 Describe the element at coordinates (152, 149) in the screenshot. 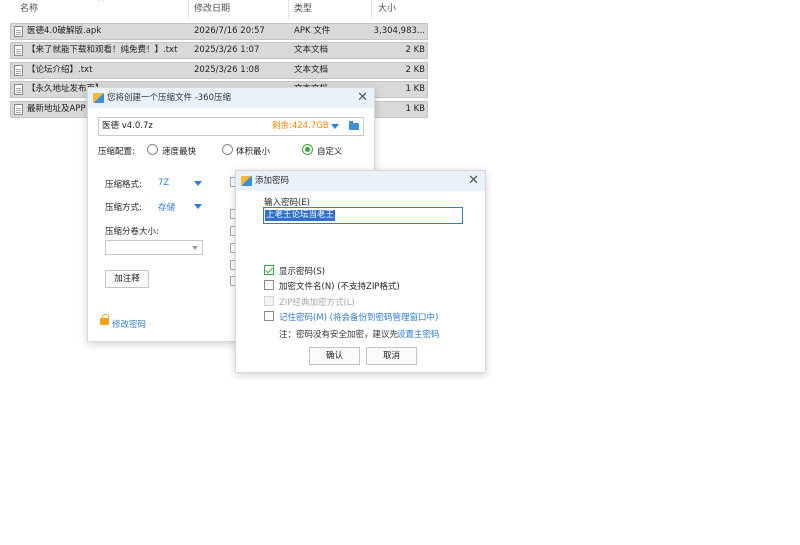

I see `radio-fastest` at that location.